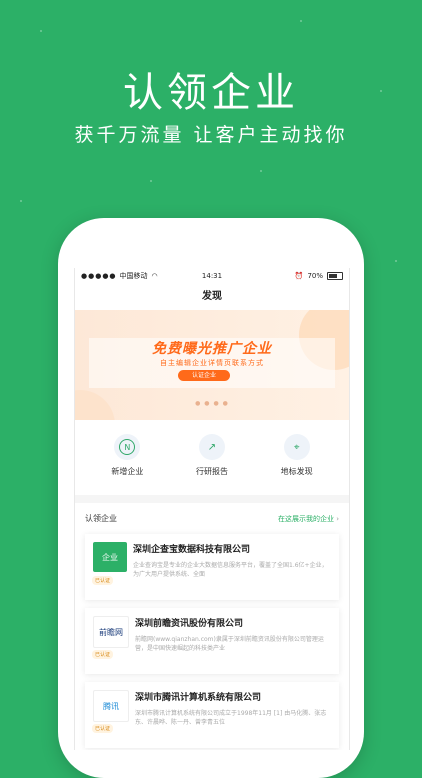  I want to click on shortcut-row: N 新增企业 ↗ 行研报告 ⌖ 地标发现, so click(212, 452).